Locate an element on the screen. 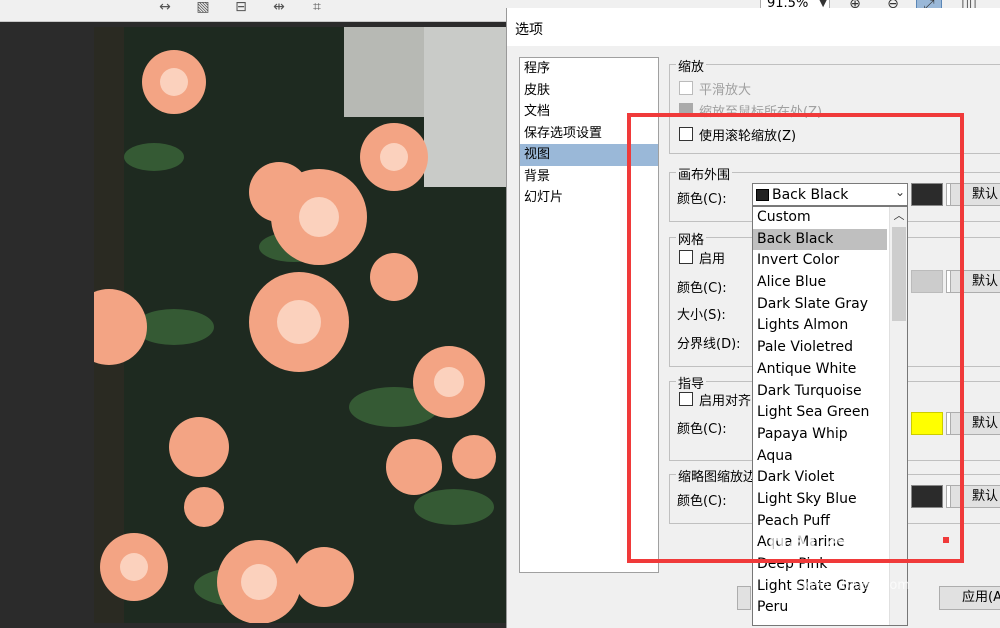 This screenshot has width=1000, height=628. fit-width-icon: ⇹ is located at coordinates (279, 9).